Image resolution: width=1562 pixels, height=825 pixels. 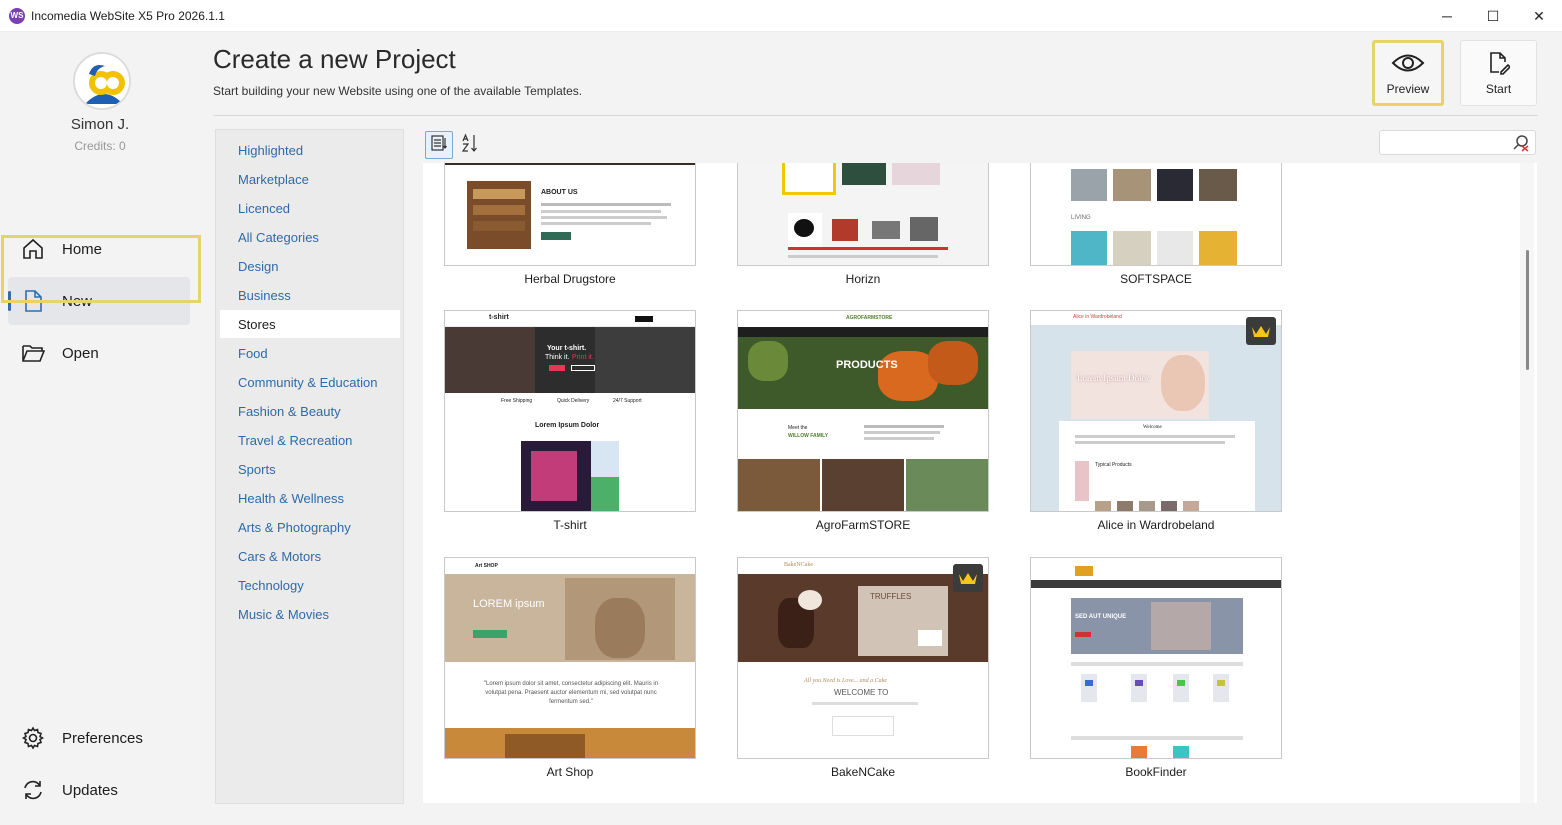 What do you see at coordinates (1113, 378) in the screenshot?
I see `thumb-alice-hero: Lorem Ipsum Dolor` at bounding box center [1113, 378].